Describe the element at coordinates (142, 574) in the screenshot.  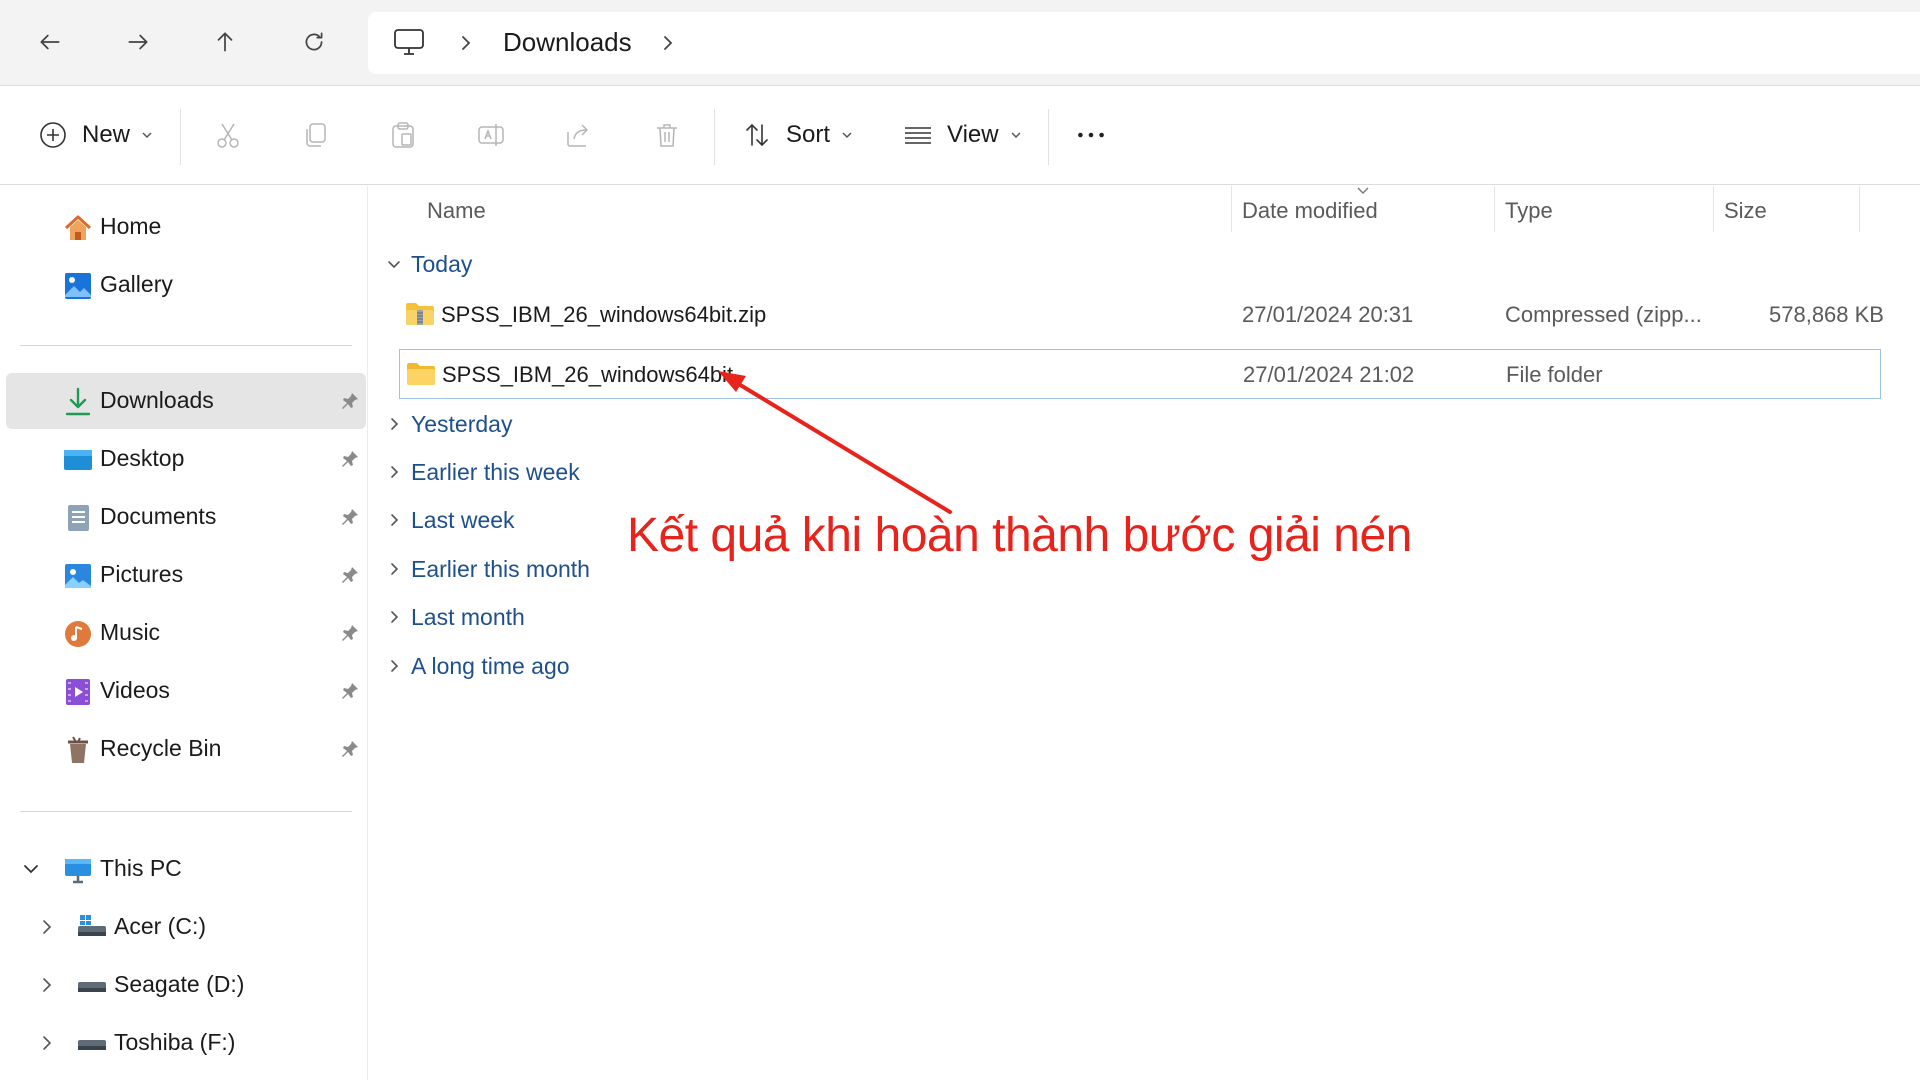
I see `sidebar-item-label: Pictures` at that location.